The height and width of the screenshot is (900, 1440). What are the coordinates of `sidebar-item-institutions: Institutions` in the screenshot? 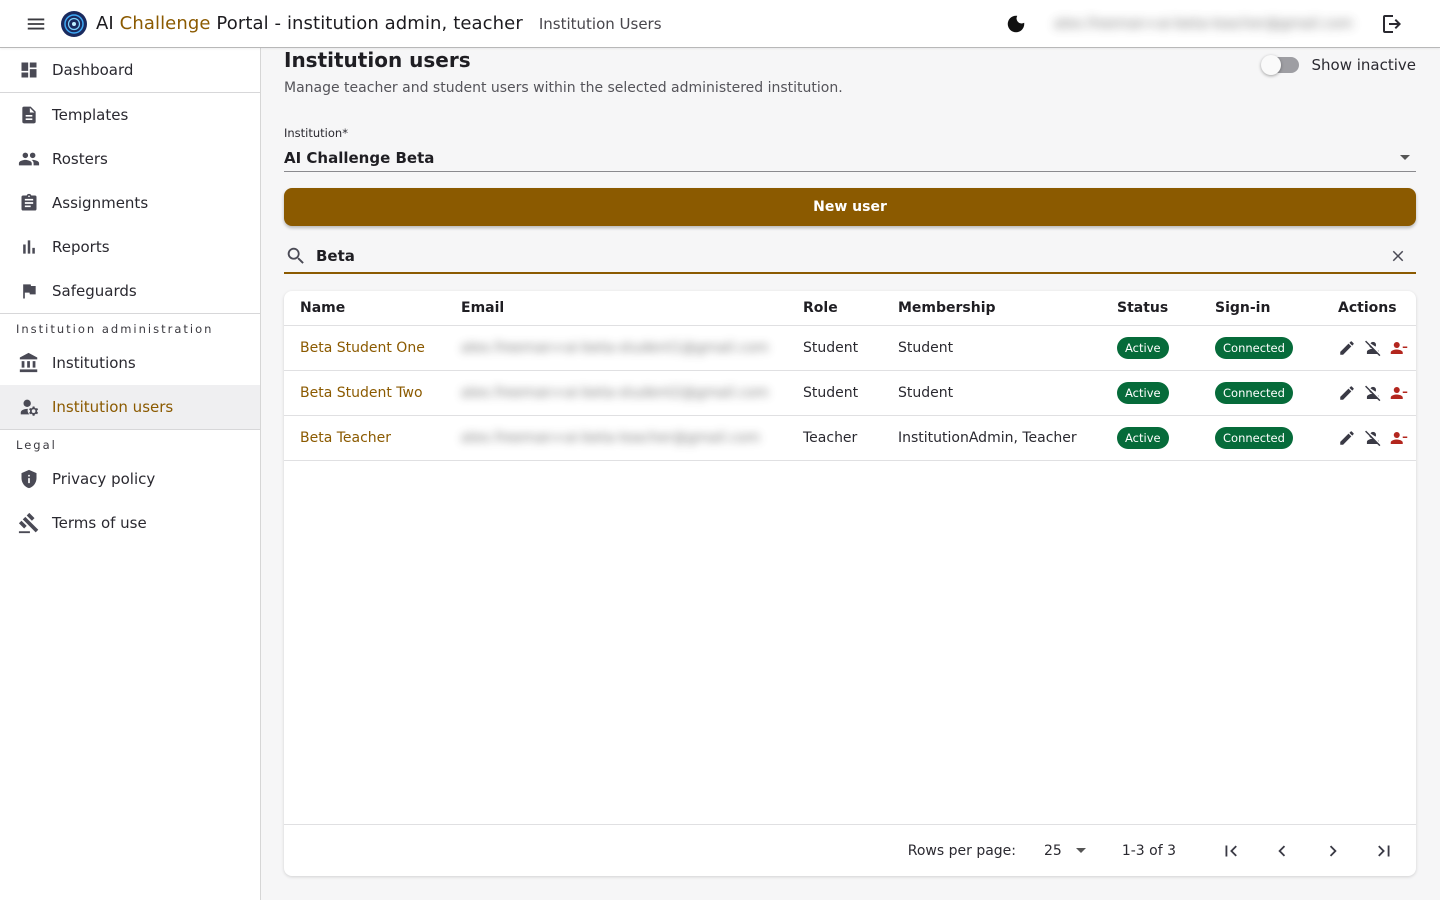 It's located at (130, 363).